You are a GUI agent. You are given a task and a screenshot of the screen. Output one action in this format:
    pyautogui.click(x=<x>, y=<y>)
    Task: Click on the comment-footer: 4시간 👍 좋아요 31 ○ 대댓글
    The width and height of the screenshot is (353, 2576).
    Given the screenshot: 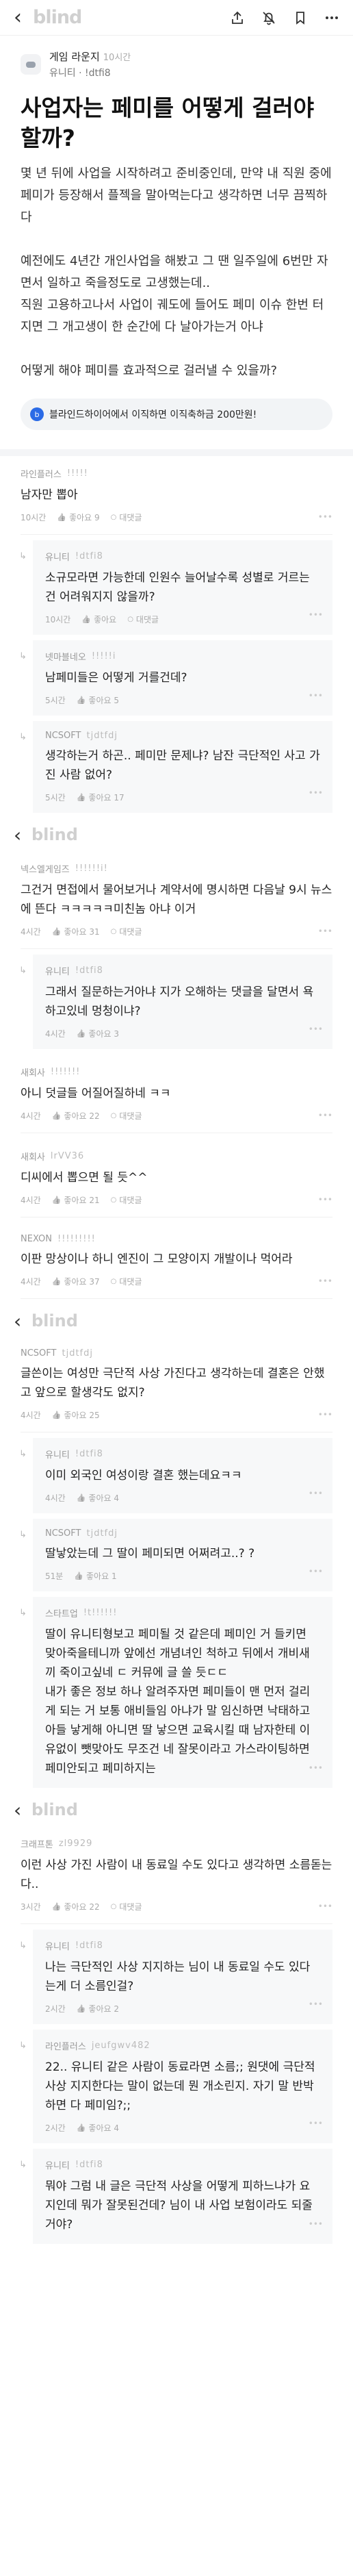 What is the action you would take?
    pyautogui.click(x=176, y=931)
    